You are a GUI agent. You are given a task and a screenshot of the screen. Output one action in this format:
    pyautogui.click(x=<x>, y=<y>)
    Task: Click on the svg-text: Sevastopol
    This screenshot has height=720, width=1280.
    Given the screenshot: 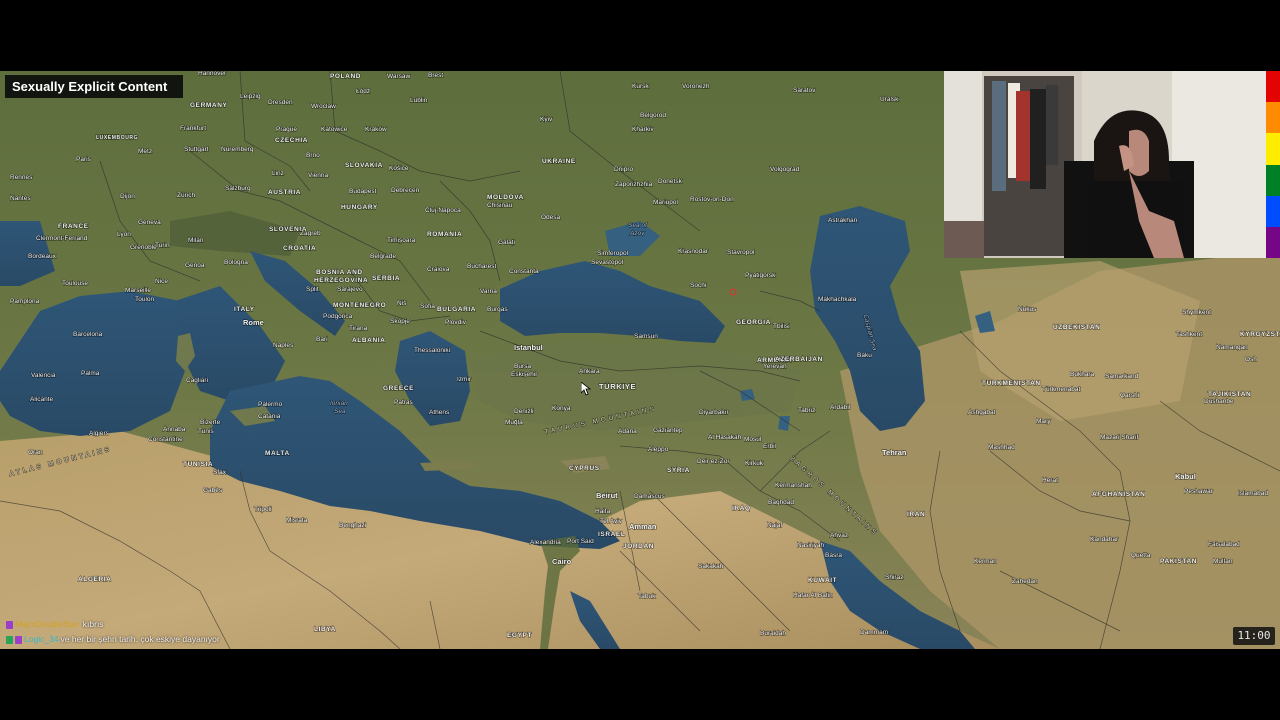 What is the action you would take?
    pyautogui.click(x=607, y=262)
    